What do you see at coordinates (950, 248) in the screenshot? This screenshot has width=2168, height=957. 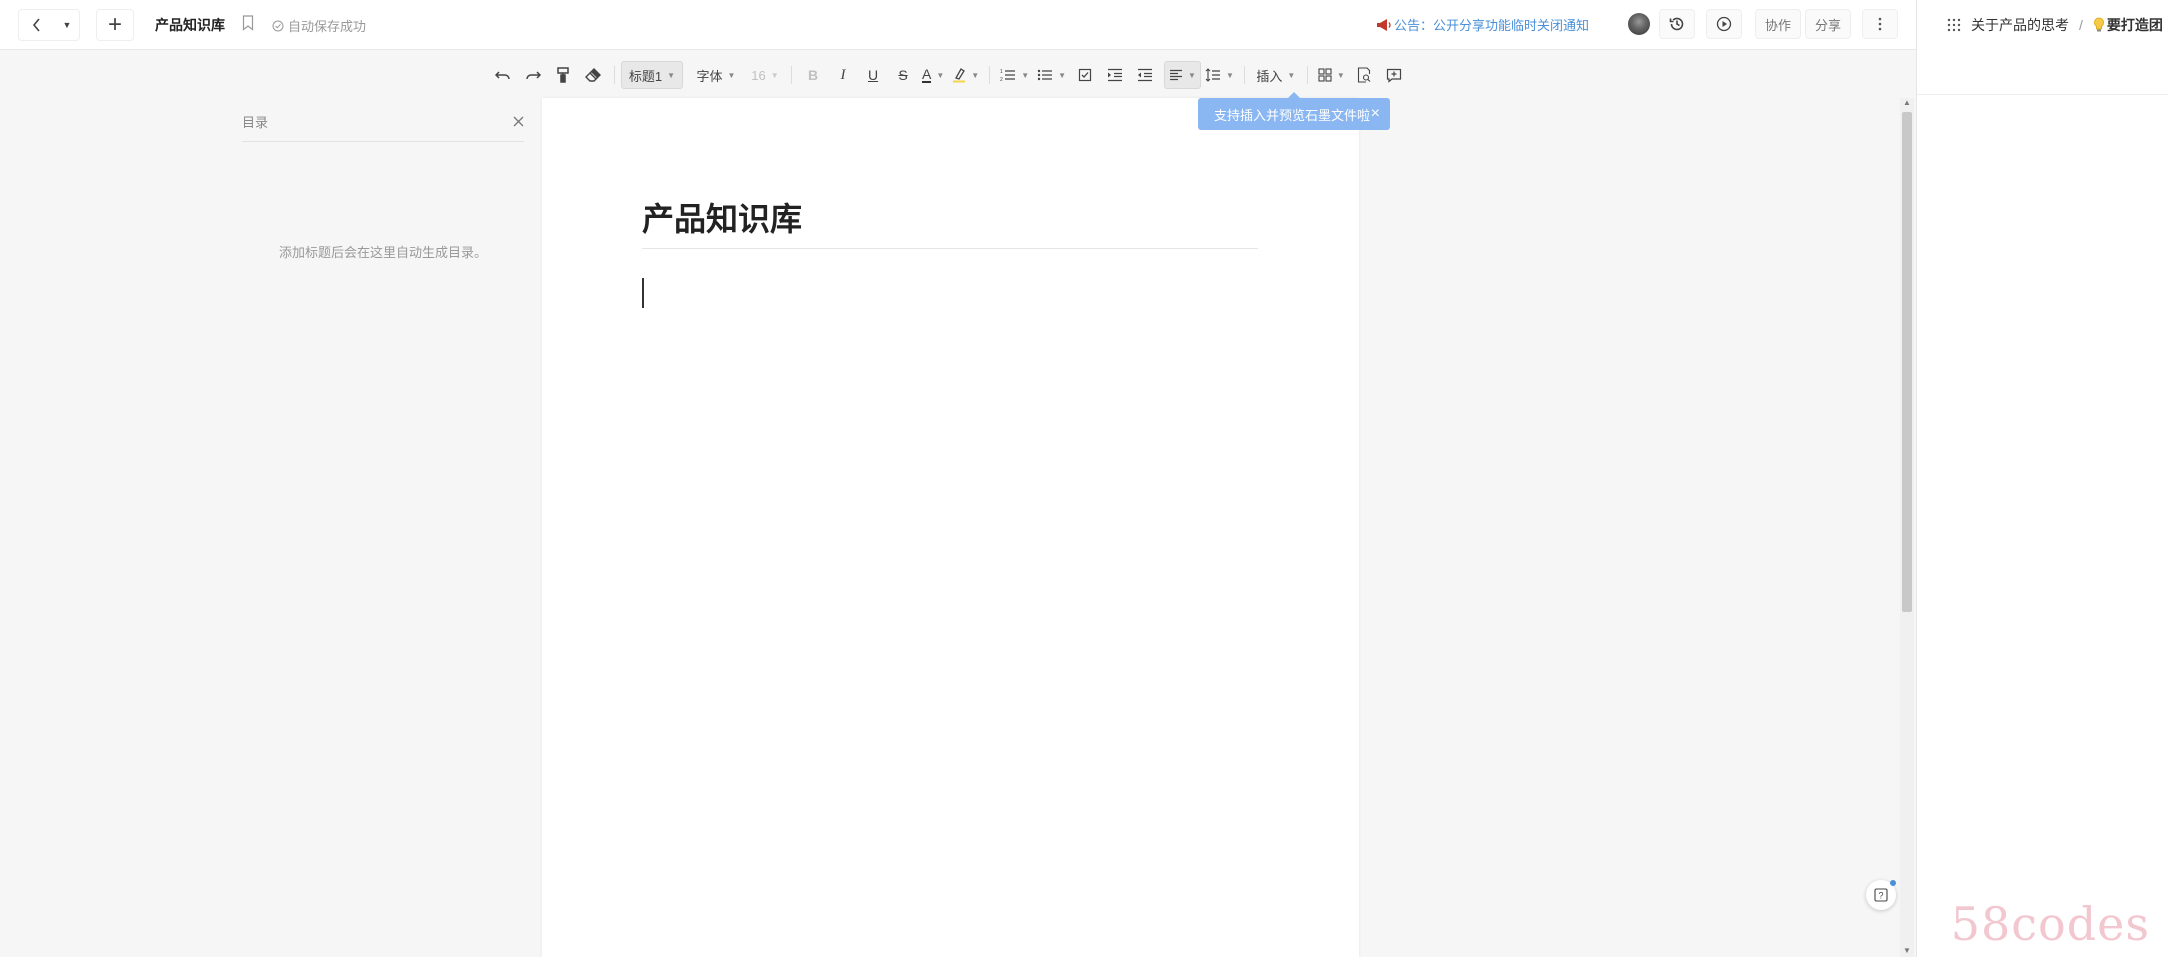 I see `title-divider` at bounding box center [950, 248].